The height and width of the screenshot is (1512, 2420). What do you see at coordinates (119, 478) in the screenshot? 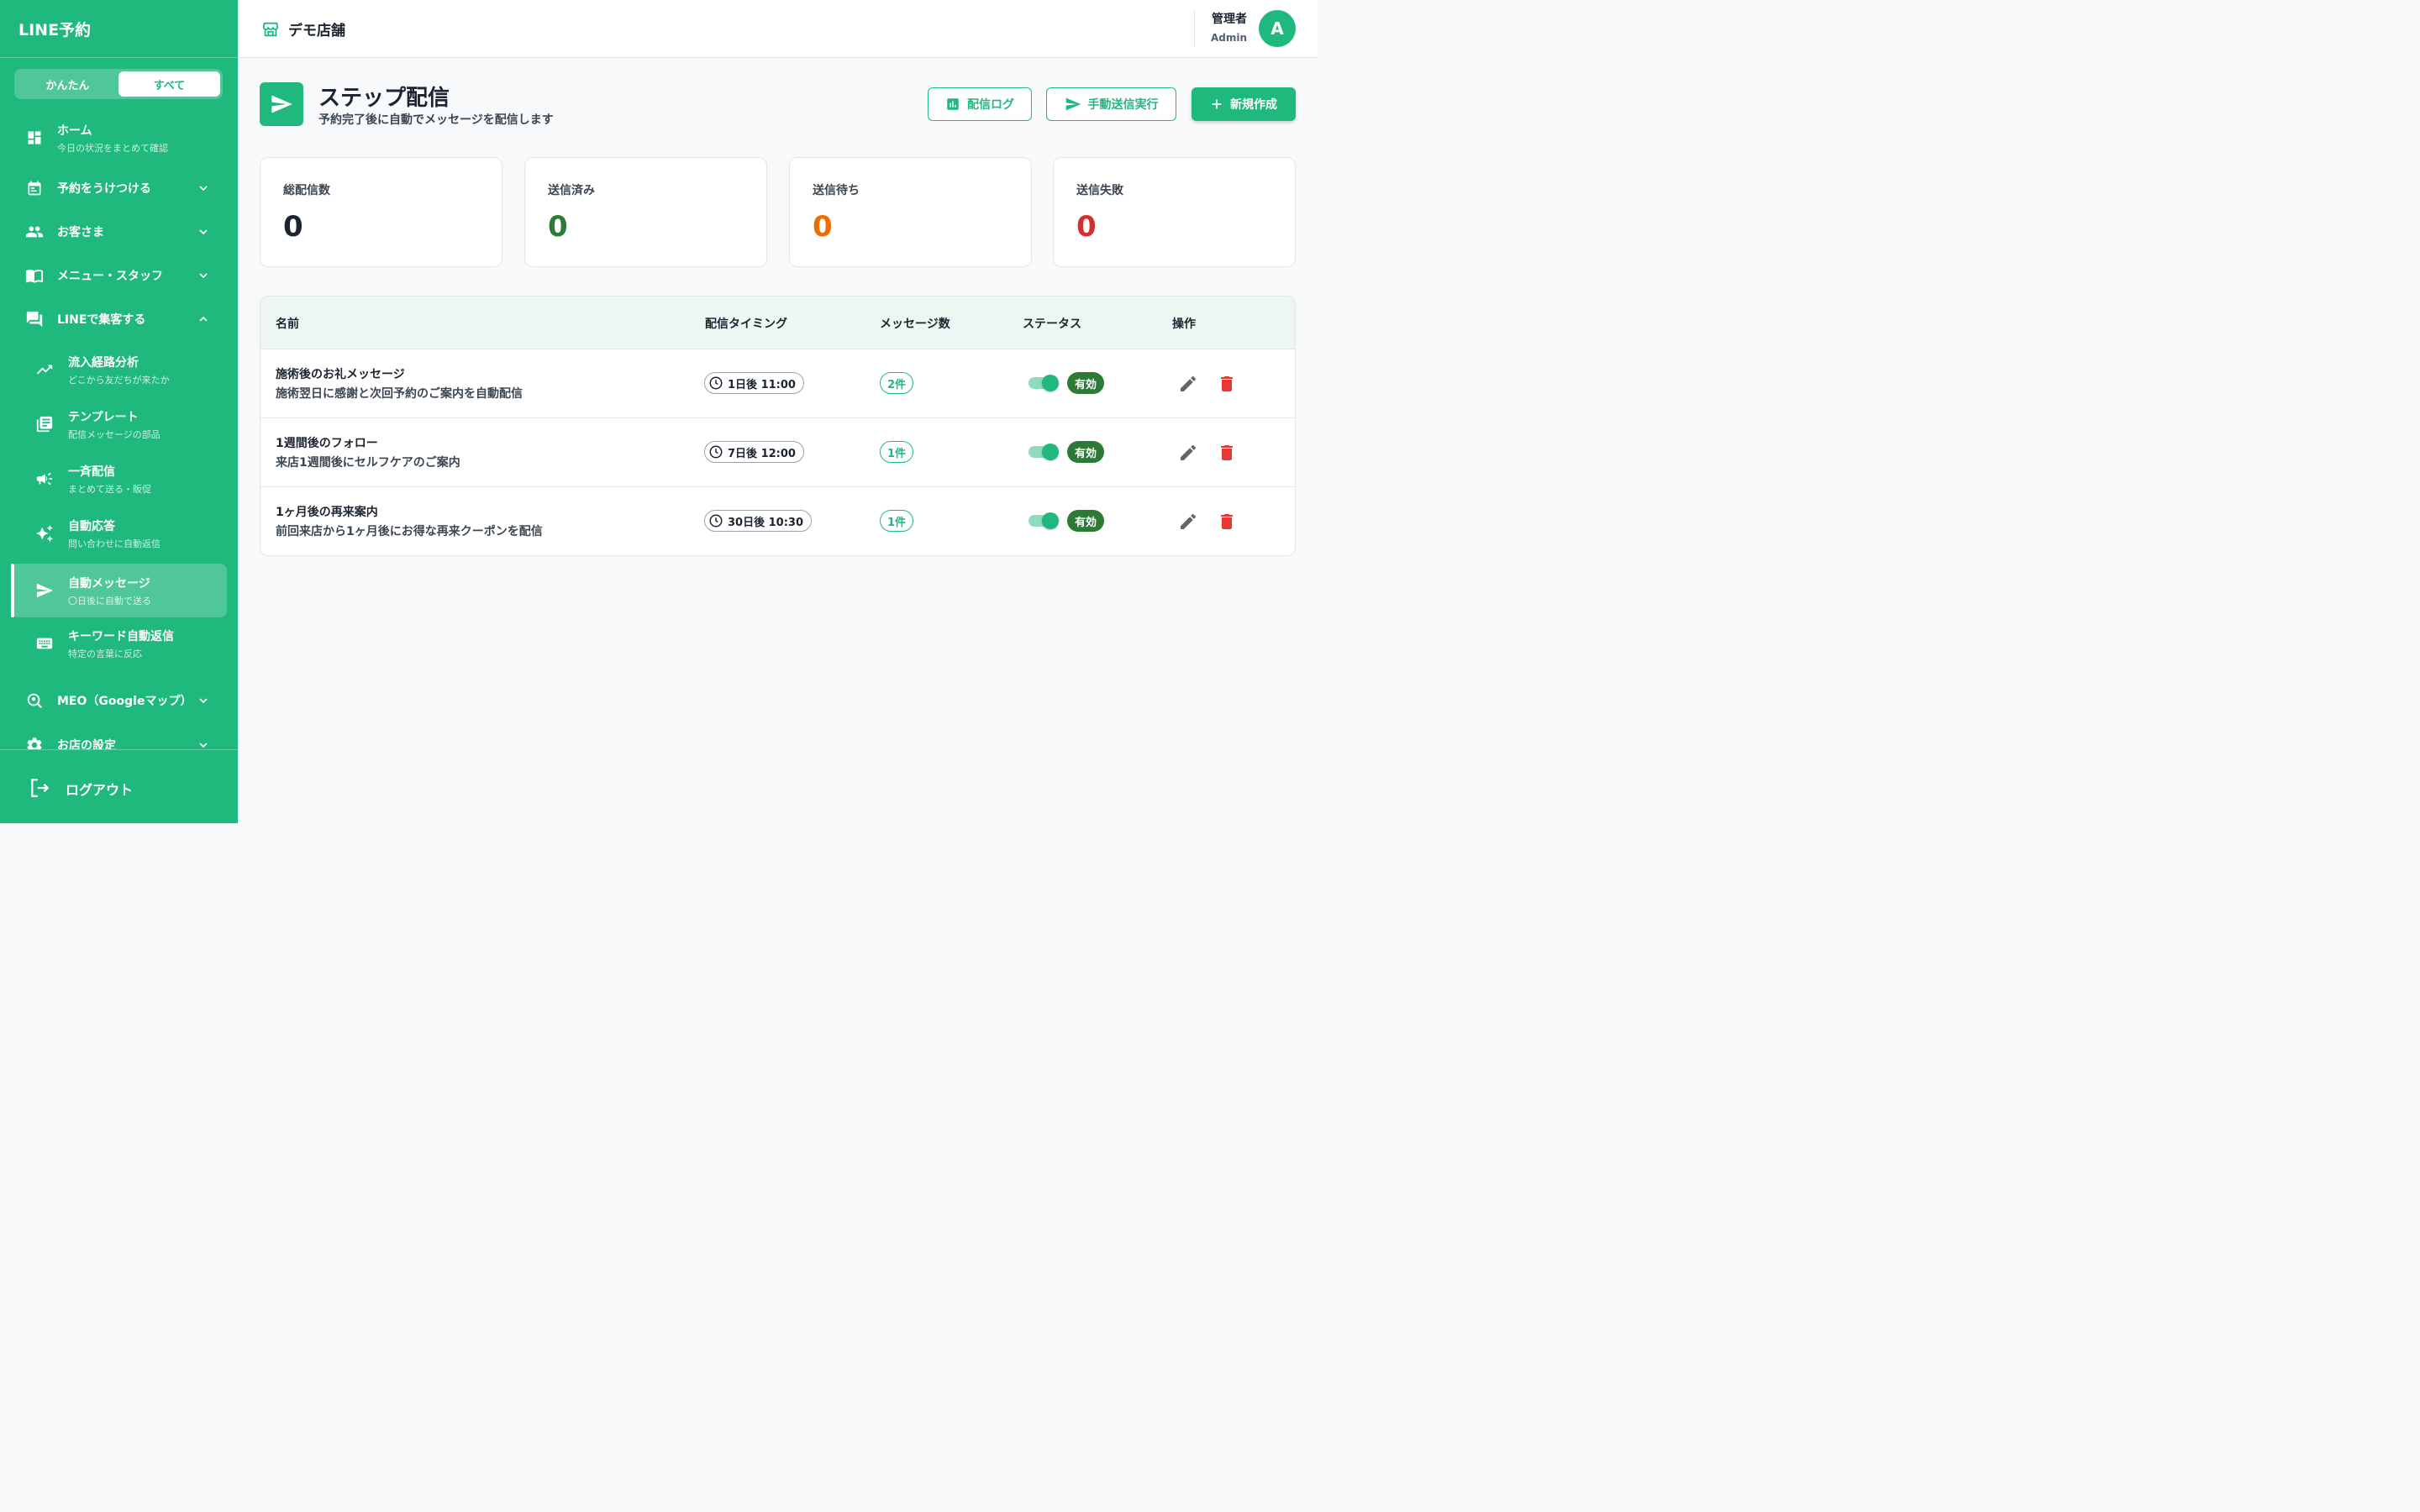
I see `sidebar-item-broadcast: 一斉配信 まとめて送る・販促` at bounding box center [119, 478].